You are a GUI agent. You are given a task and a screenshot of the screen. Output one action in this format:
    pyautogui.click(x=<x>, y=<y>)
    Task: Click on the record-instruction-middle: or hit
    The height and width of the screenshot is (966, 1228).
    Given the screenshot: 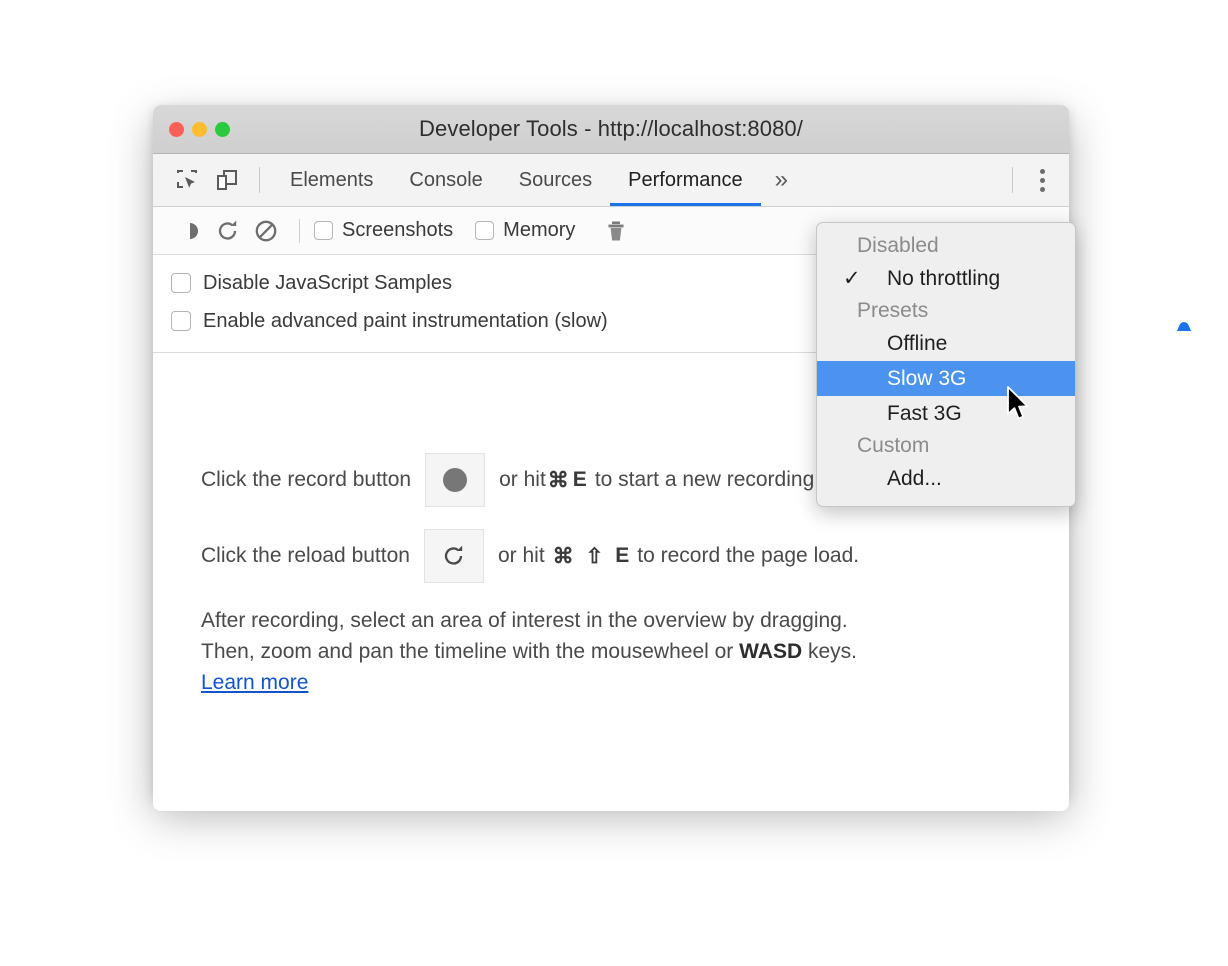 What is the action you would take?
    pyautogui.click(x=522, y=479)
    